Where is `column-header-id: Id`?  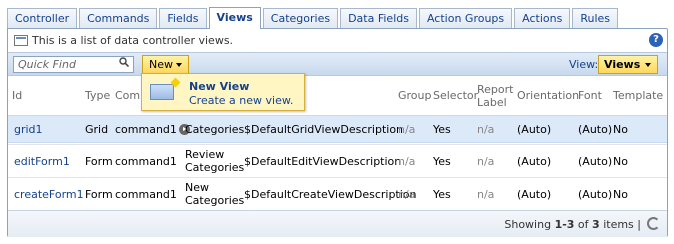
column-header-id: Id is located at coordinates (17, 95).